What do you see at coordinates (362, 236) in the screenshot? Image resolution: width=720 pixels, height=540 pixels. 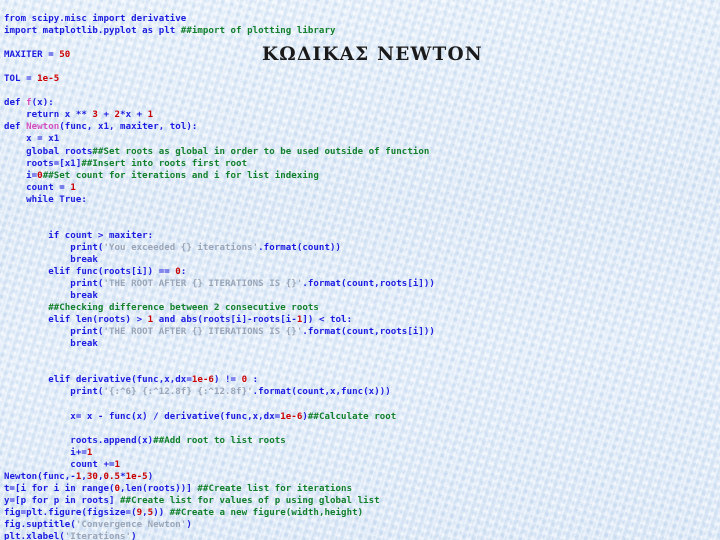 I see `code-line: if count > maxiter:` at bounding box center [362, 236].